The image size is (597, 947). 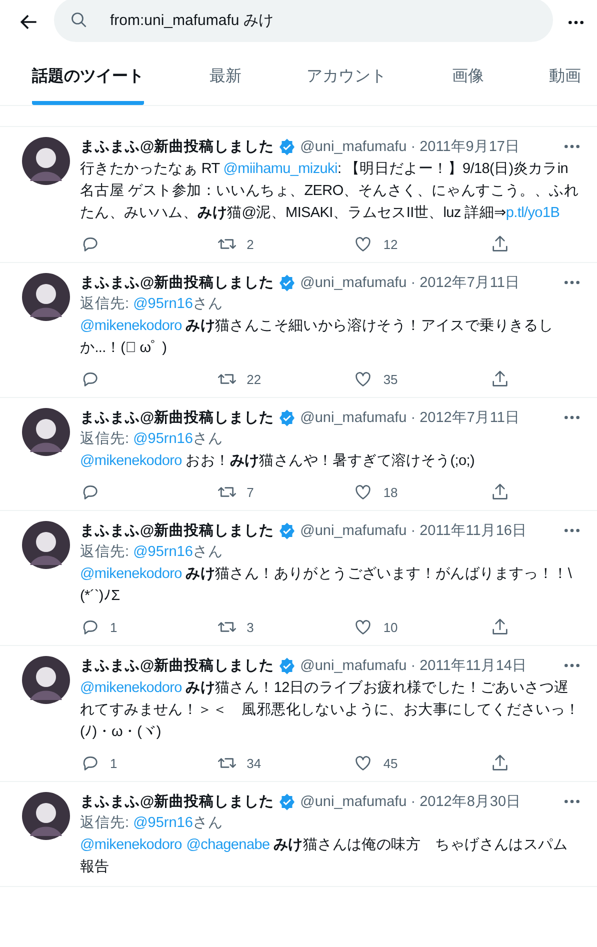 What do you see at coordinates (390, 492) in the screenshot?
I see `like-count: 18` at bounding box center [390, 492].